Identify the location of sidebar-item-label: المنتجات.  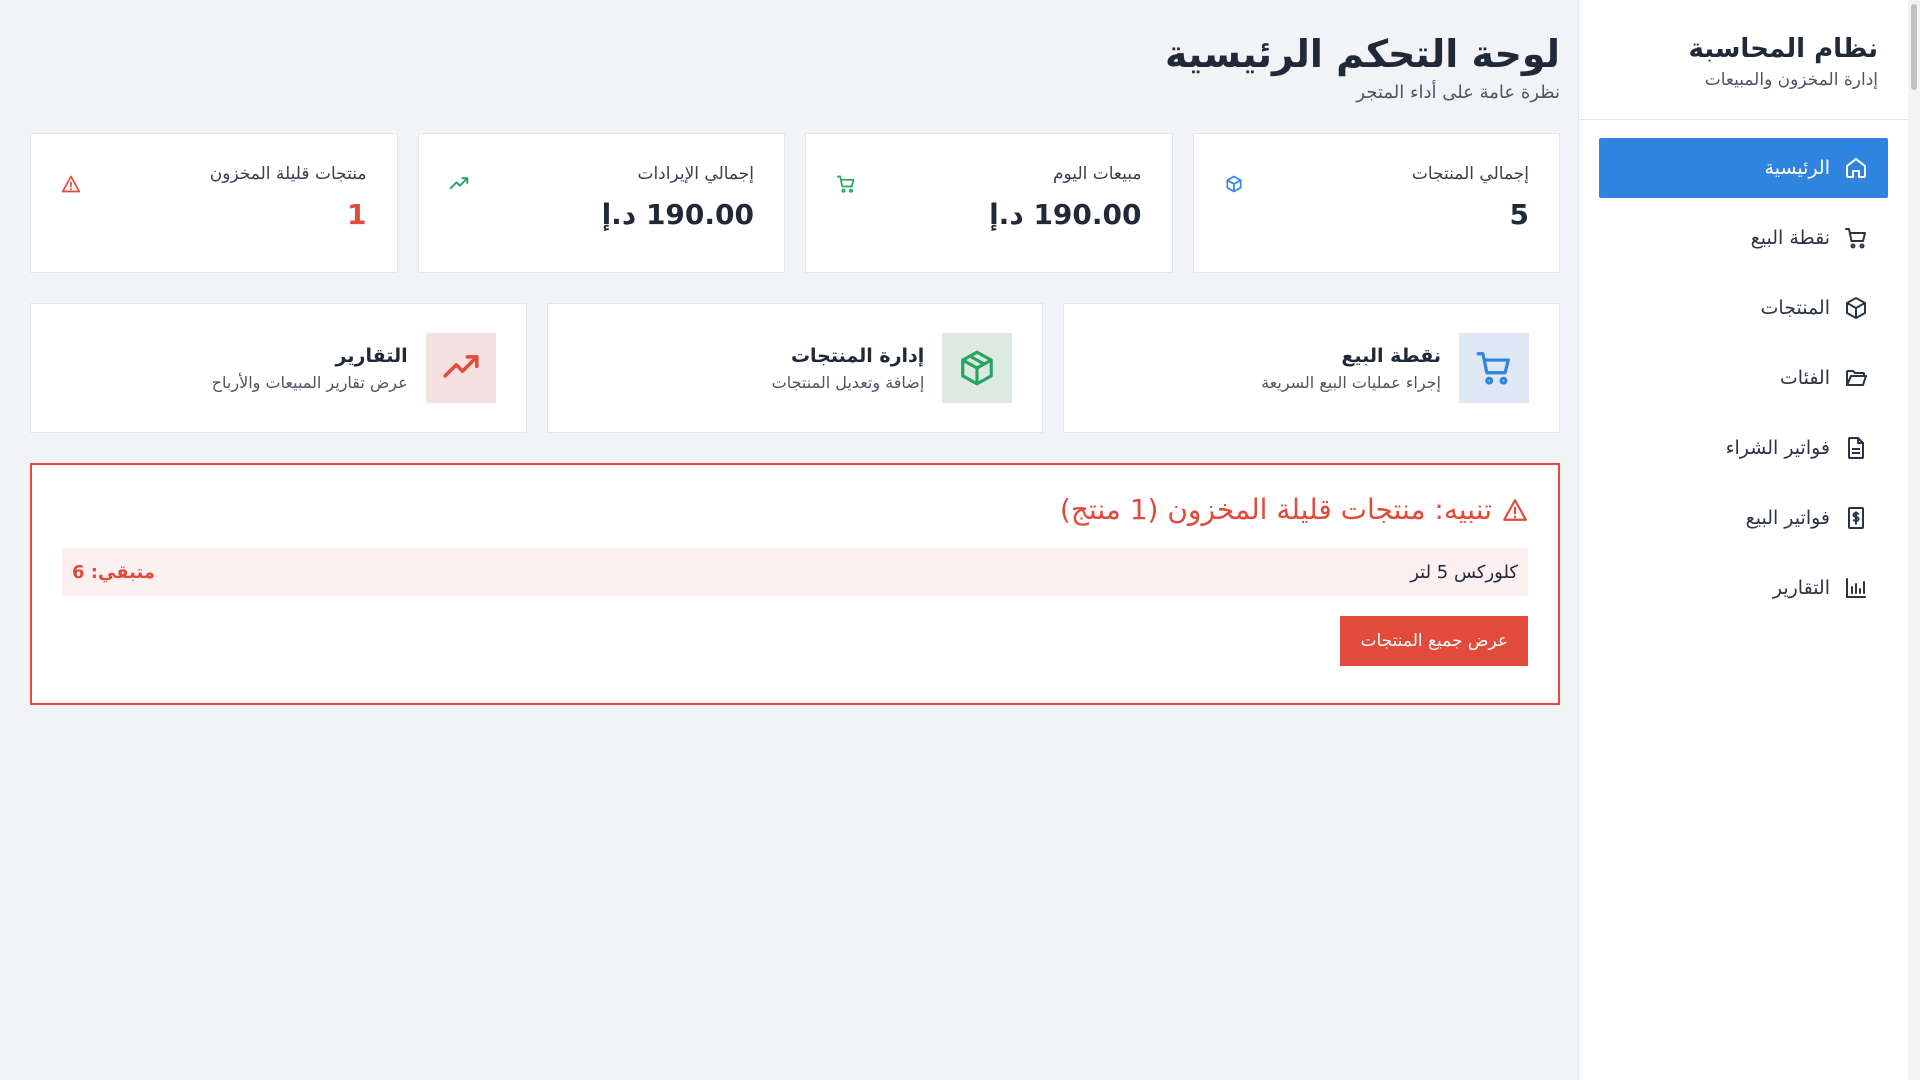
(1795, 308).